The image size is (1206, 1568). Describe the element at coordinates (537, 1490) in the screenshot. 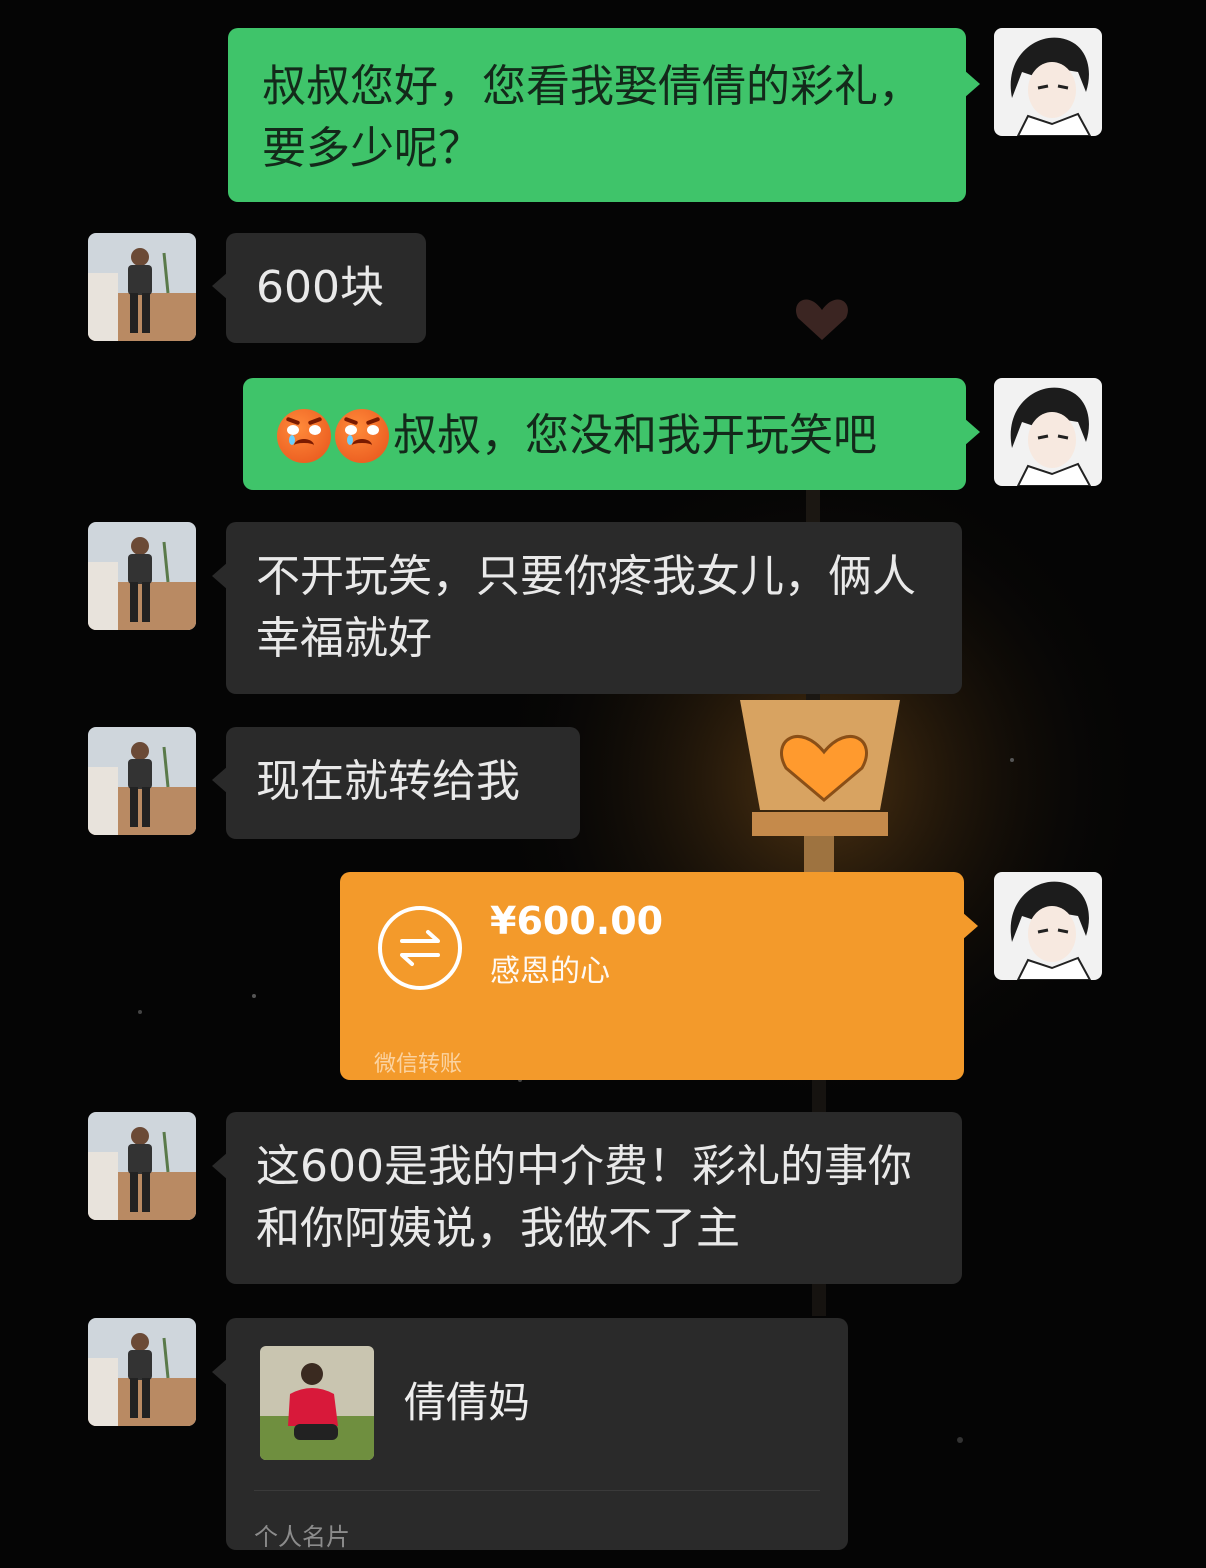

I see `card-divider` at that location.